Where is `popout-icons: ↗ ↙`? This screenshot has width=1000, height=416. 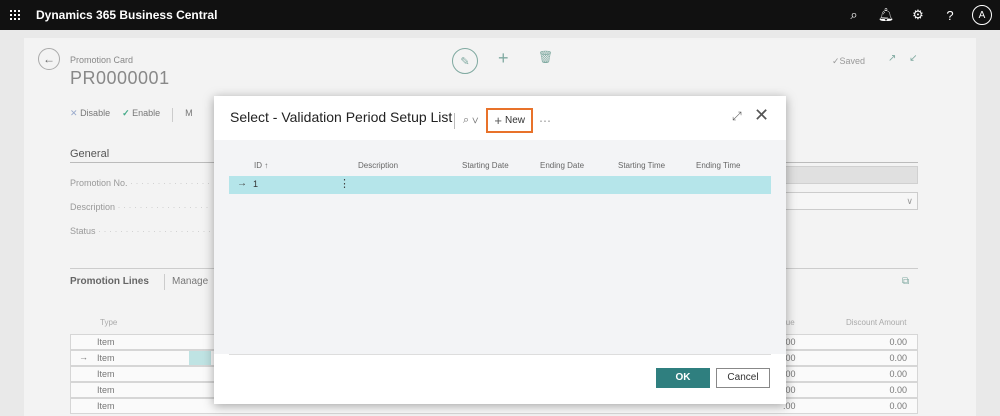
popout-icons: ↗ ↙ is located at coordinates (903, 58).